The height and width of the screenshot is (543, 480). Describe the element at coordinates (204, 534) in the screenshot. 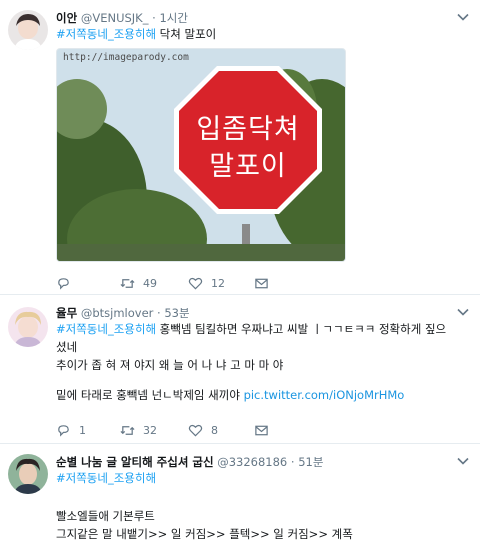

I see `tweet-line: 그지같은 말 내뱉기>> 일 커짐>> 플텍>> 일 커짐>> 계폭` at that location.